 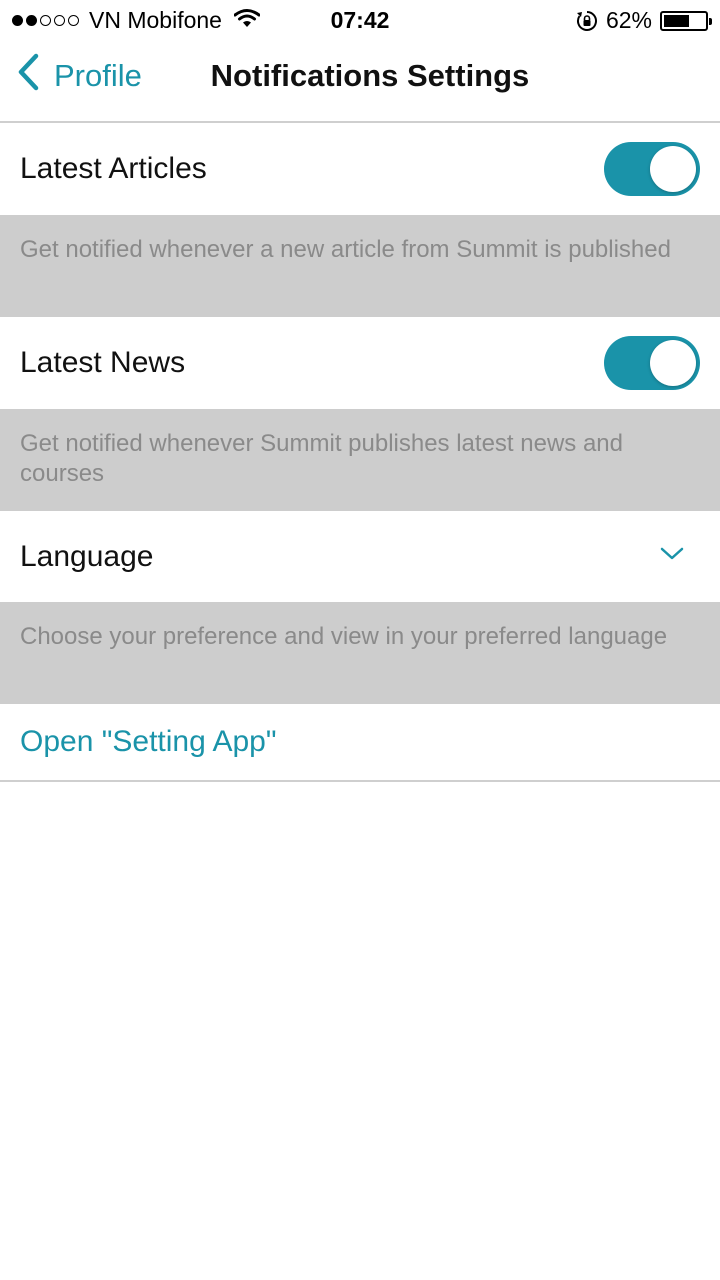 What do you see at coordinates (148, 742) in the screenshot?
I see `open-settings-app-link: Open "Setting App"` at bounding box center [148, 742].